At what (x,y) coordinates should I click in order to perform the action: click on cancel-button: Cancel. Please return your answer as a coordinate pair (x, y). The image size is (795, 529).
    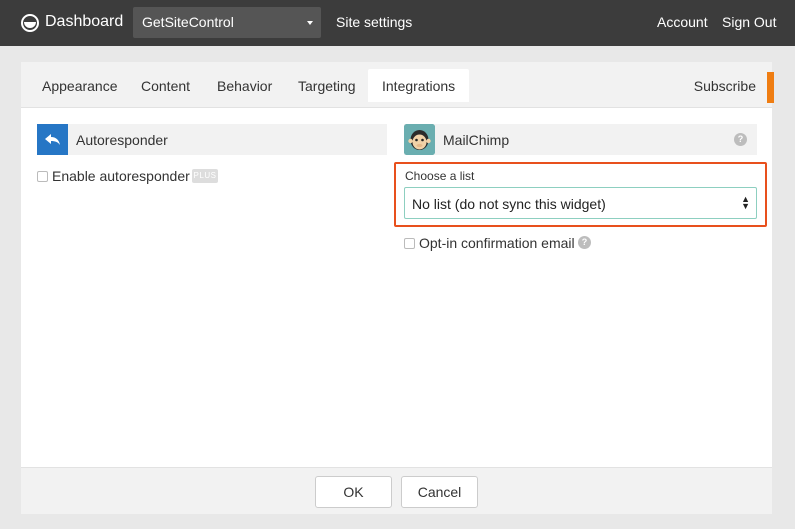
    Looking at the image, I should click on (439, 492).